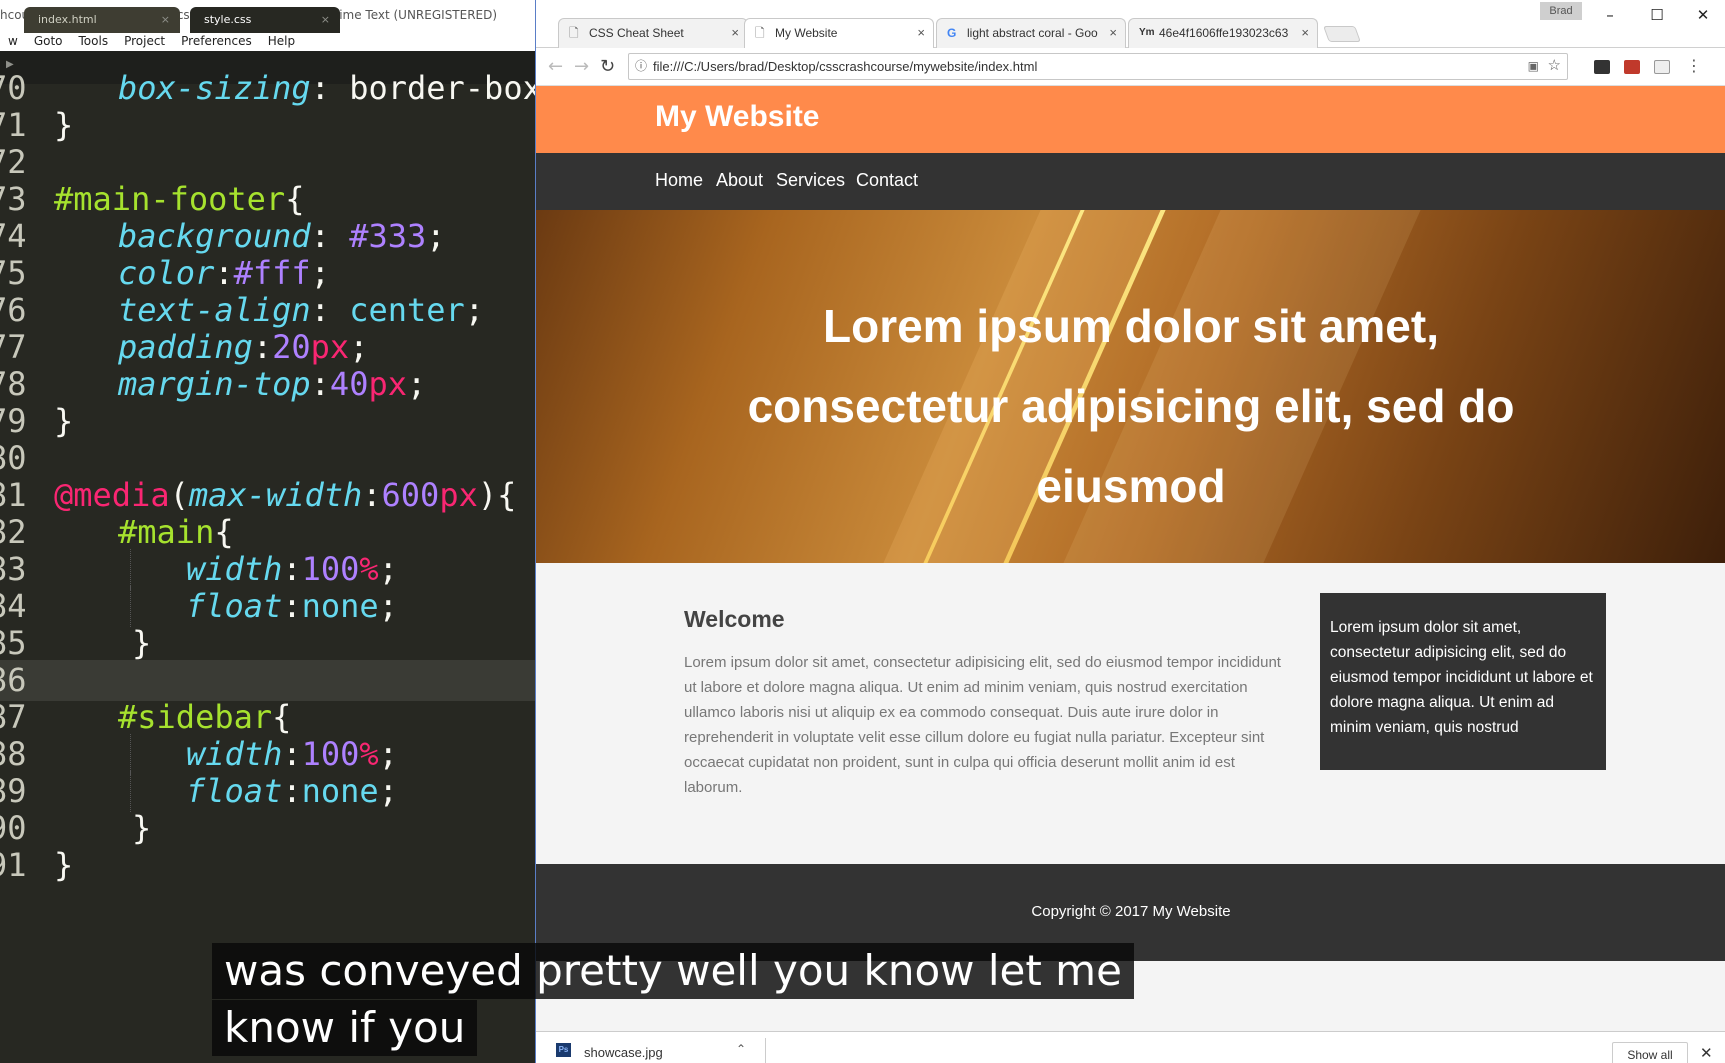 This screenshot has width=1725, height=1063. Describe the element at coordinates (1650, 1052) in the screenshot. I see `show-all-button: Show all` at that location.